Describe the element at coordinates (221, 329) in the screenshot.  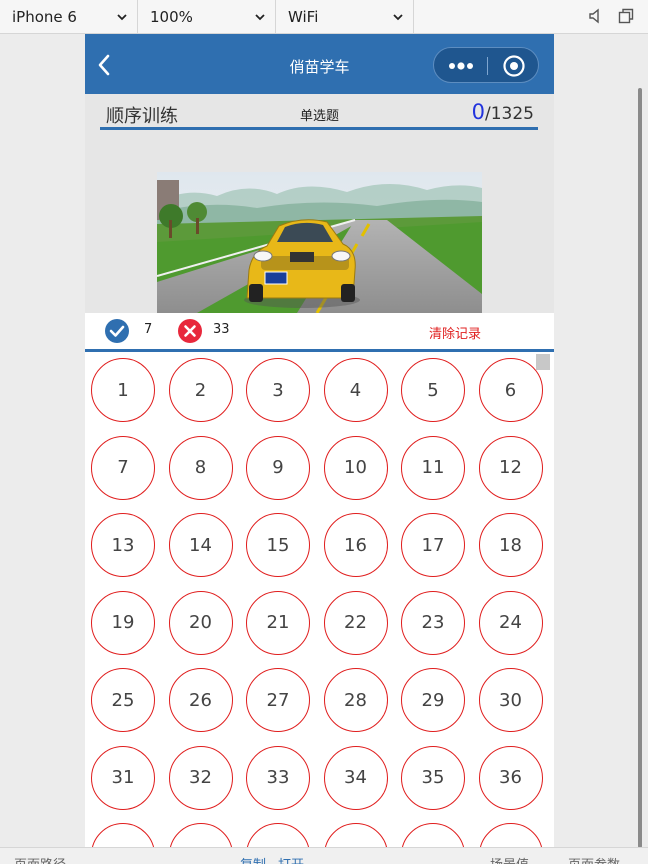
I see `wrong-count: 33` at that location.